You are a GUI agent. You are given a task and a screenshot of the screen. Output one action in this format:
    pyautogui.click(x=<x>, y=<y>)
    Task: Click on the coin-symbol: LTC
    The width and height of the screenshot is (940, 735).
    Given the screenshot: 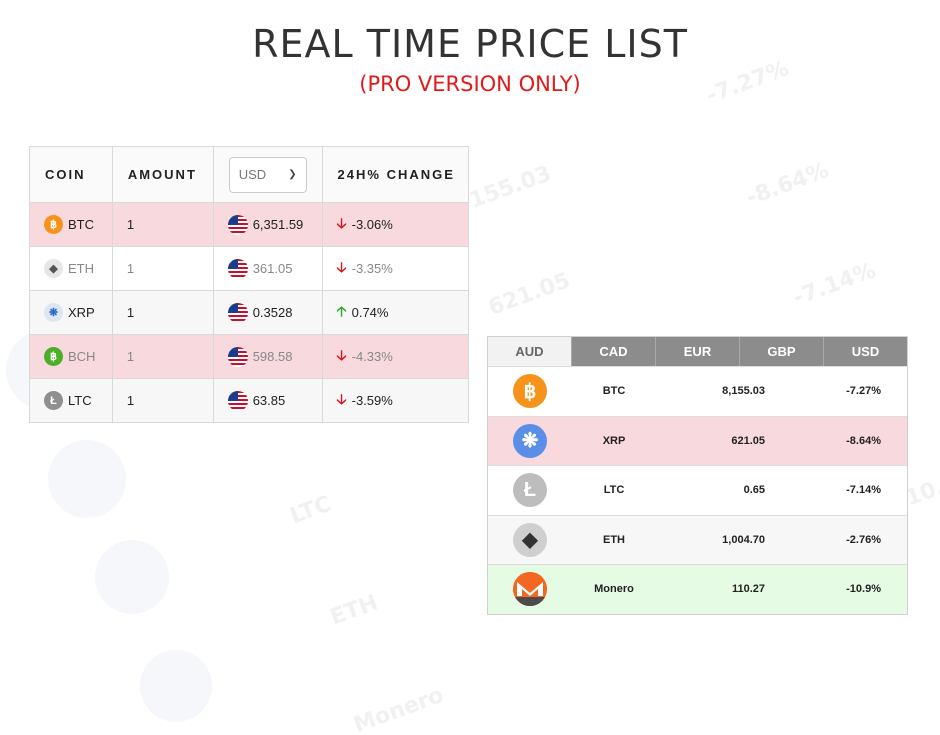 What is the action you would take?
    pyautogui.click(x=80, y=400)
    